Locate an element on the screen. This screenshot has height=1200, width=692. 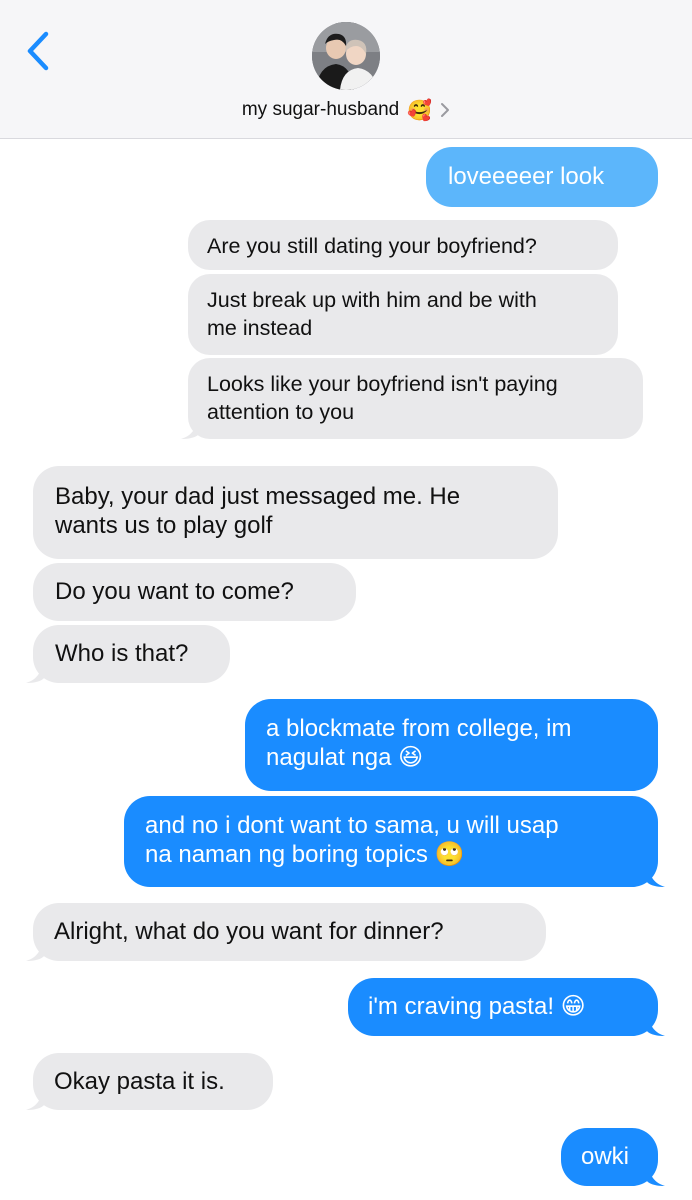
message-text-line: Looks like your boyfriend isn't paying is located at coordinates (382, 384).